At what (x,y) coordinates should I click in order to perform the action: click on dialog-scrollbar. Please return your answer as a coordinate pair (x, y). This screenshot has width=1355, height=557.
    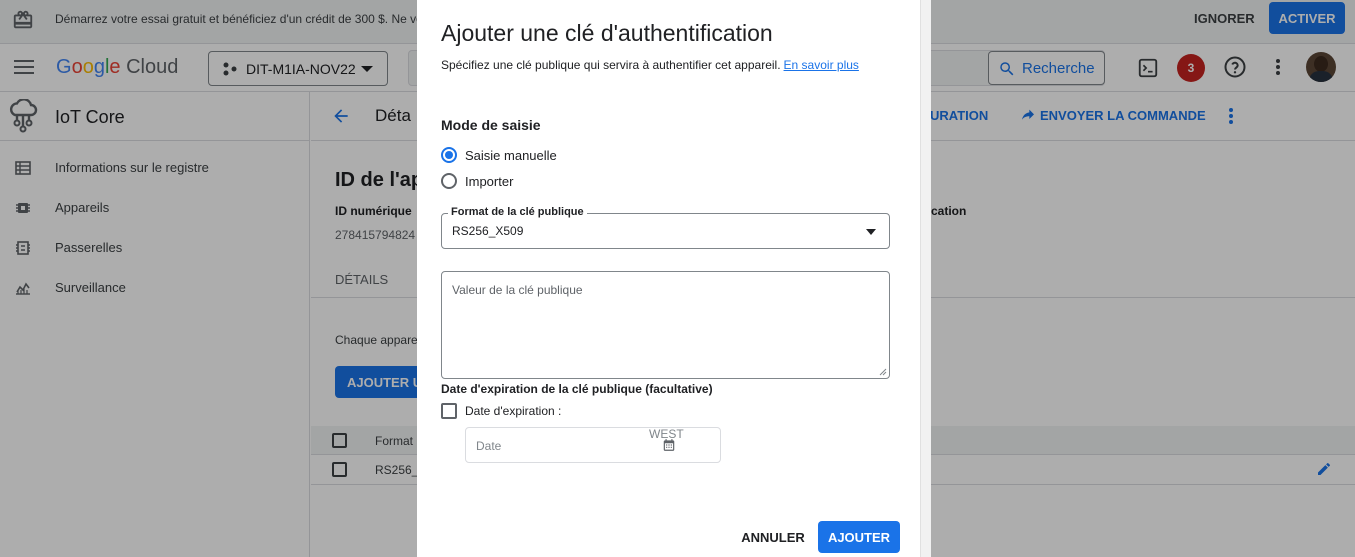
    Looking at the image, I should click on (925, 278).